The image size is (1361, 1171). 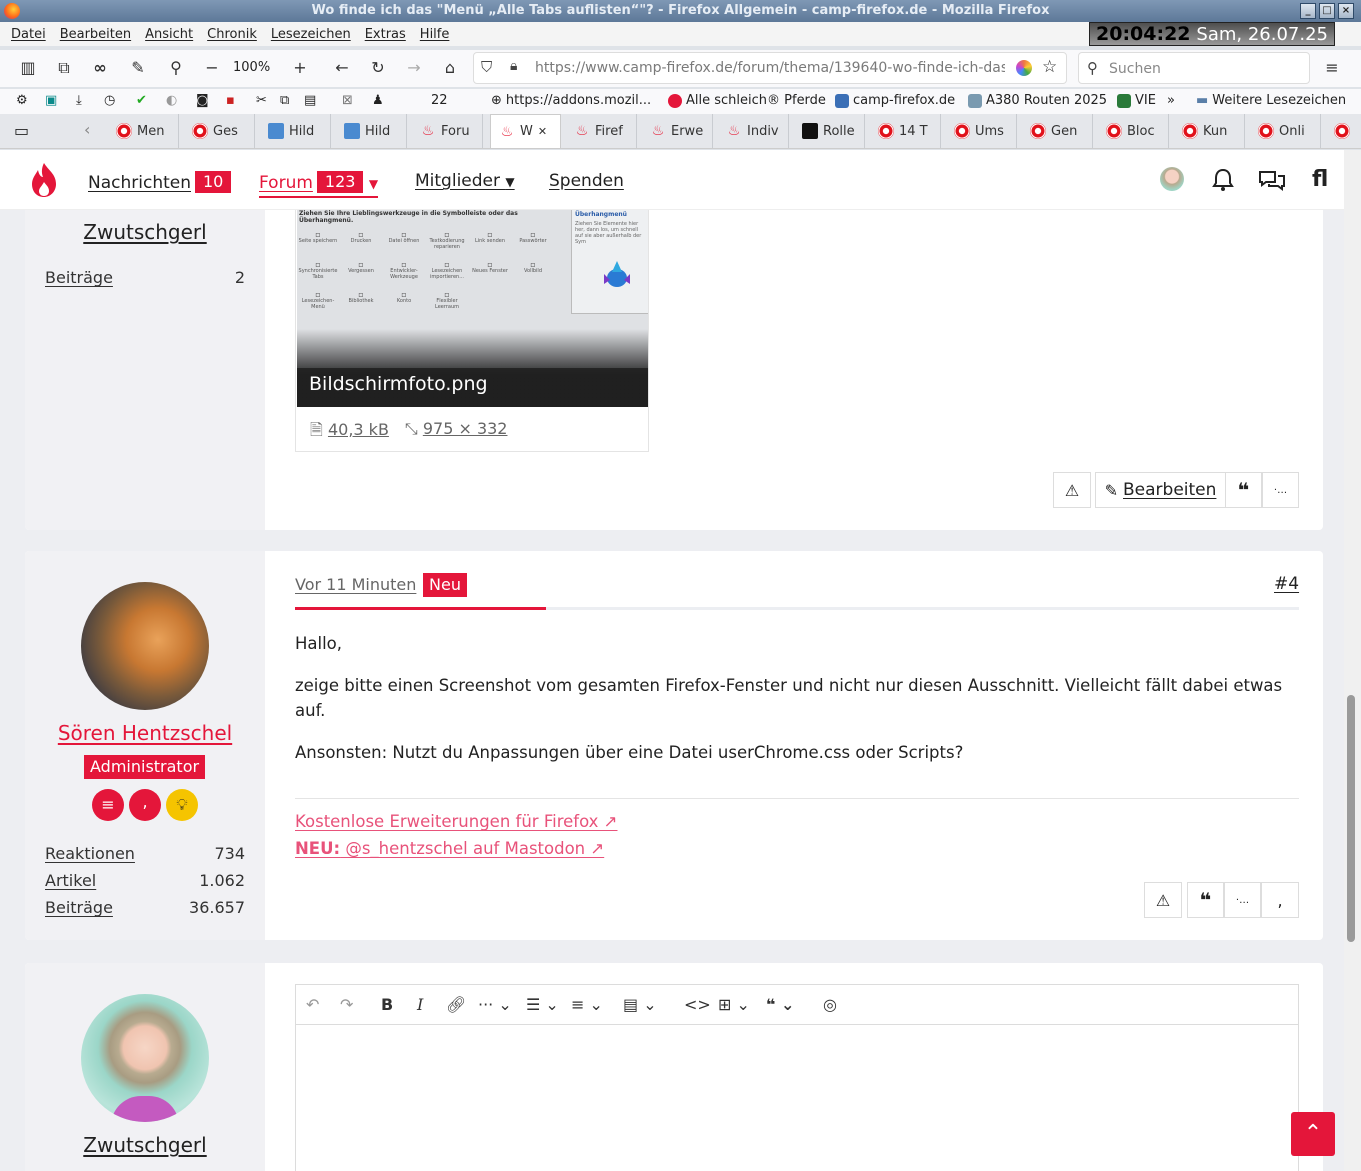 What do you see at coordinates (449, 848) in the screenshot?
I see `signature-link-mastodon: NEU: @s_hentzschel auf Mastodon ↗` at bounding box center [449, 848].